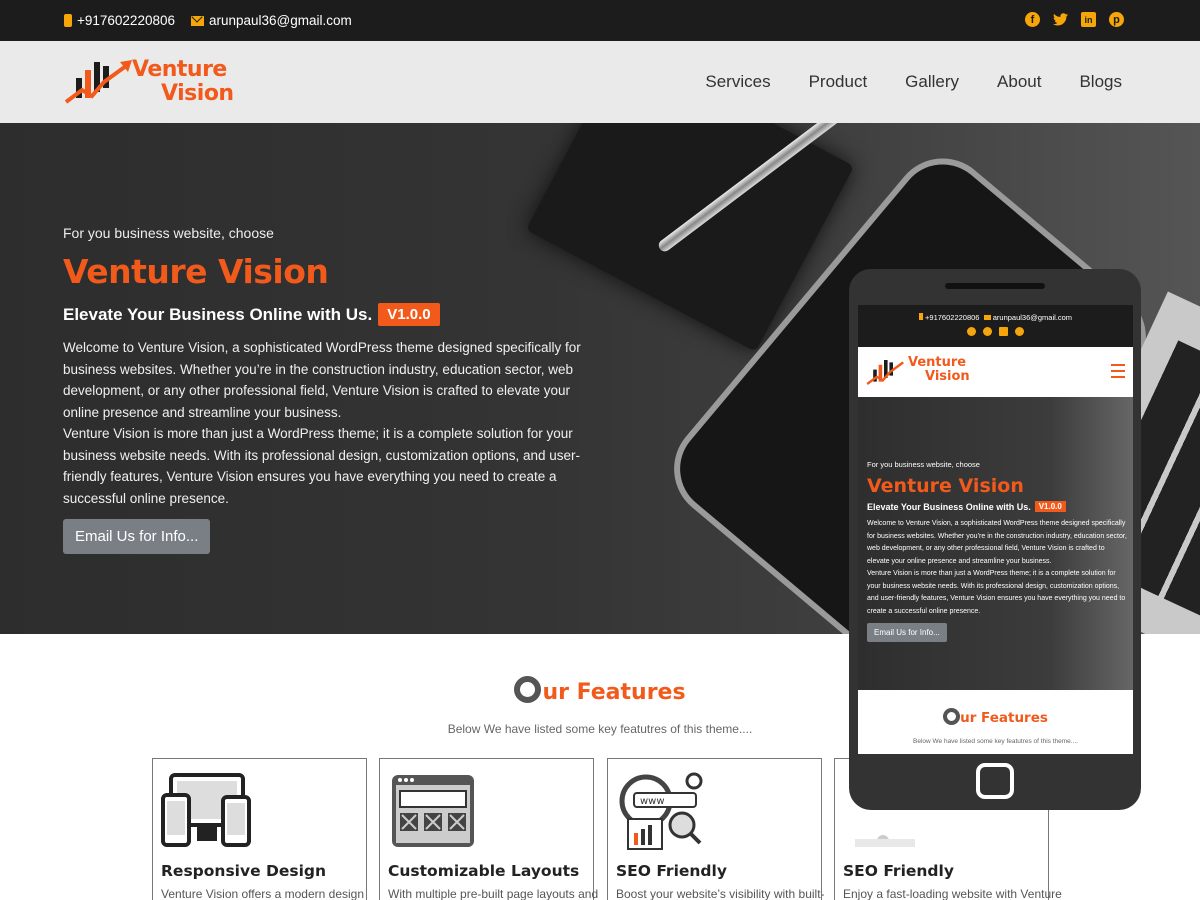 The image size is (1200, 900). What do you see at coordinates (168, 233) in the screenshot?
I see `hero-subtitle: For you business website, choose` at bounding box center [168, 233].